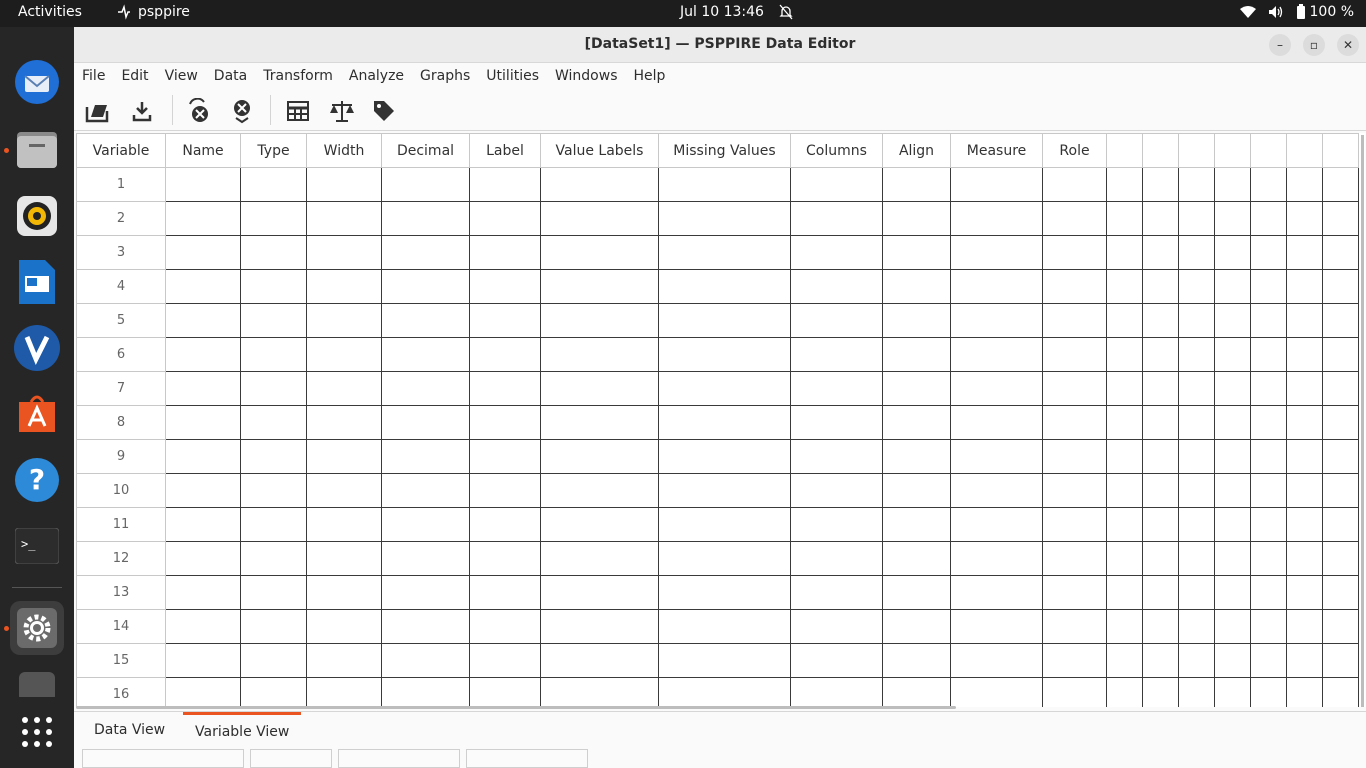 The height and width of the screenshot is (768, 1366). What do you see at coordinates (722, 12) in the screenshot?
I see `clock: Jul 10 13:46` at bounding box center [722, 12].